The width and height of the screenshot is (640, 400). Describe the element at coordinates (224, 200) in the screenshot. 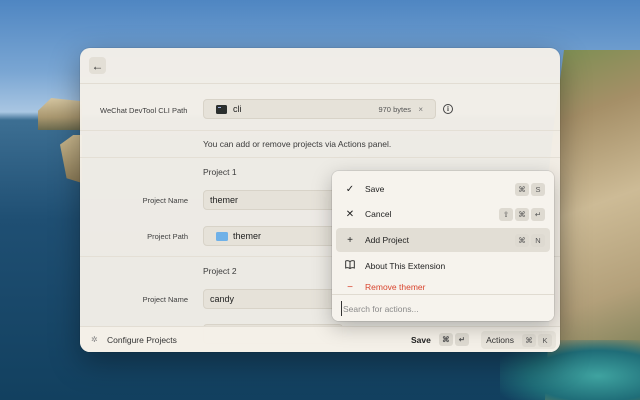

I see `project-1-name-value: themer` at that location.